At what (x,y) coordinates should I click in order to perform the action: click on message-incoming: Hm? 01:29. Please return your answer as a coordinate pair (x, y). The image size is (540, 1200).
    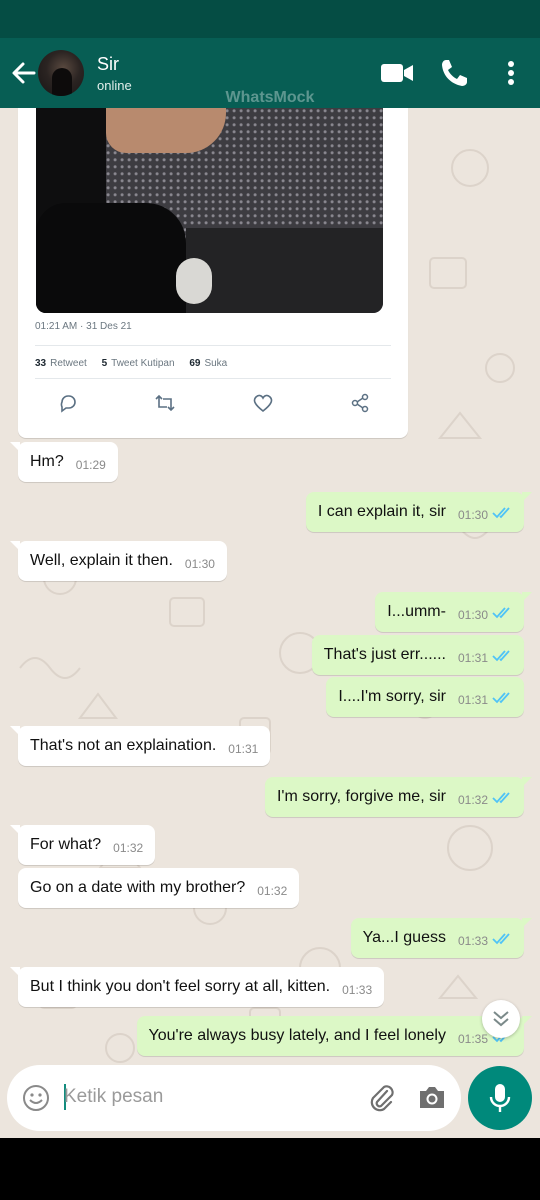
    Looking at the image, I should click on (64, 462).